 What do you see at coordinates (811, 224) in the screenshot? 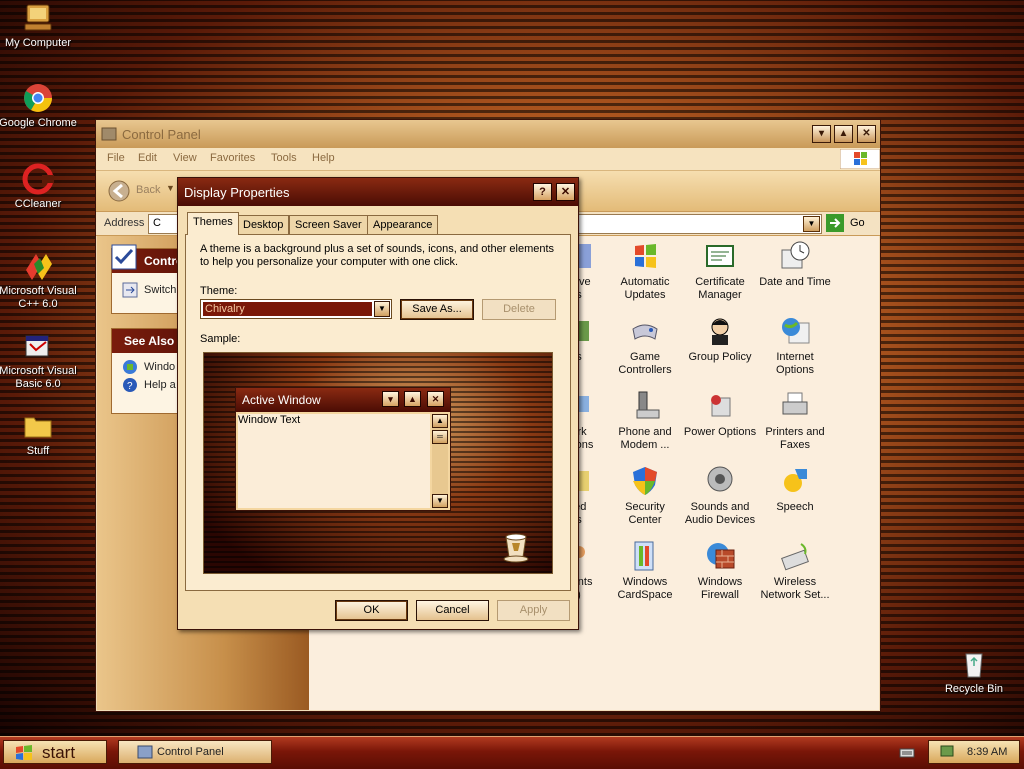
I see `address-dropdown-icon: ▼` at bounding box center [811, 224].